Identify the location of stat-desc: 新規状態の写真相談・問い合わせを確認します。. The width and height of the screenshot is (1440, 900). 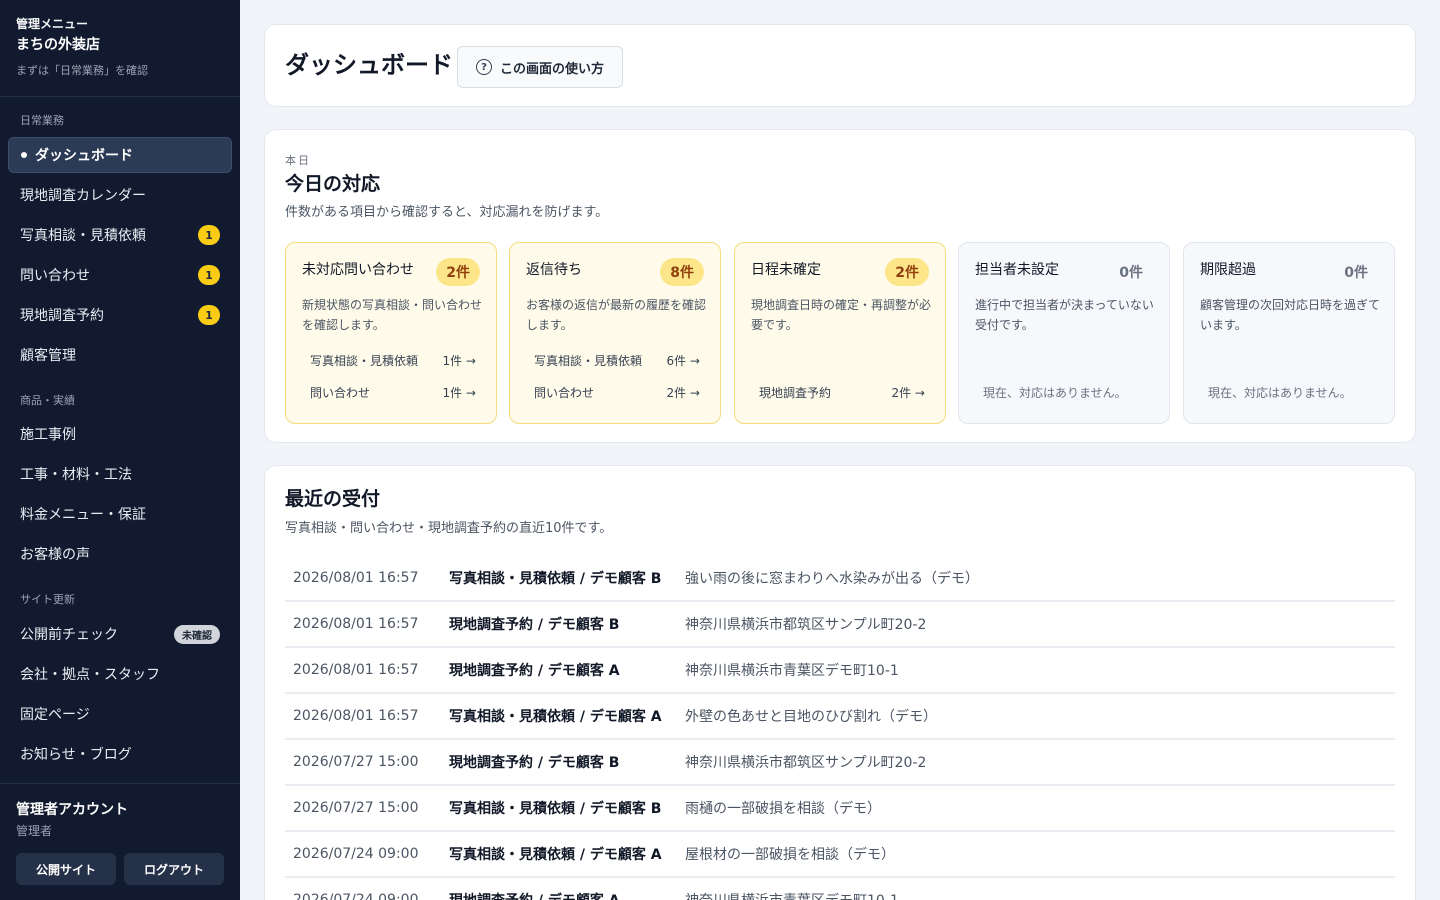
(392, 315).